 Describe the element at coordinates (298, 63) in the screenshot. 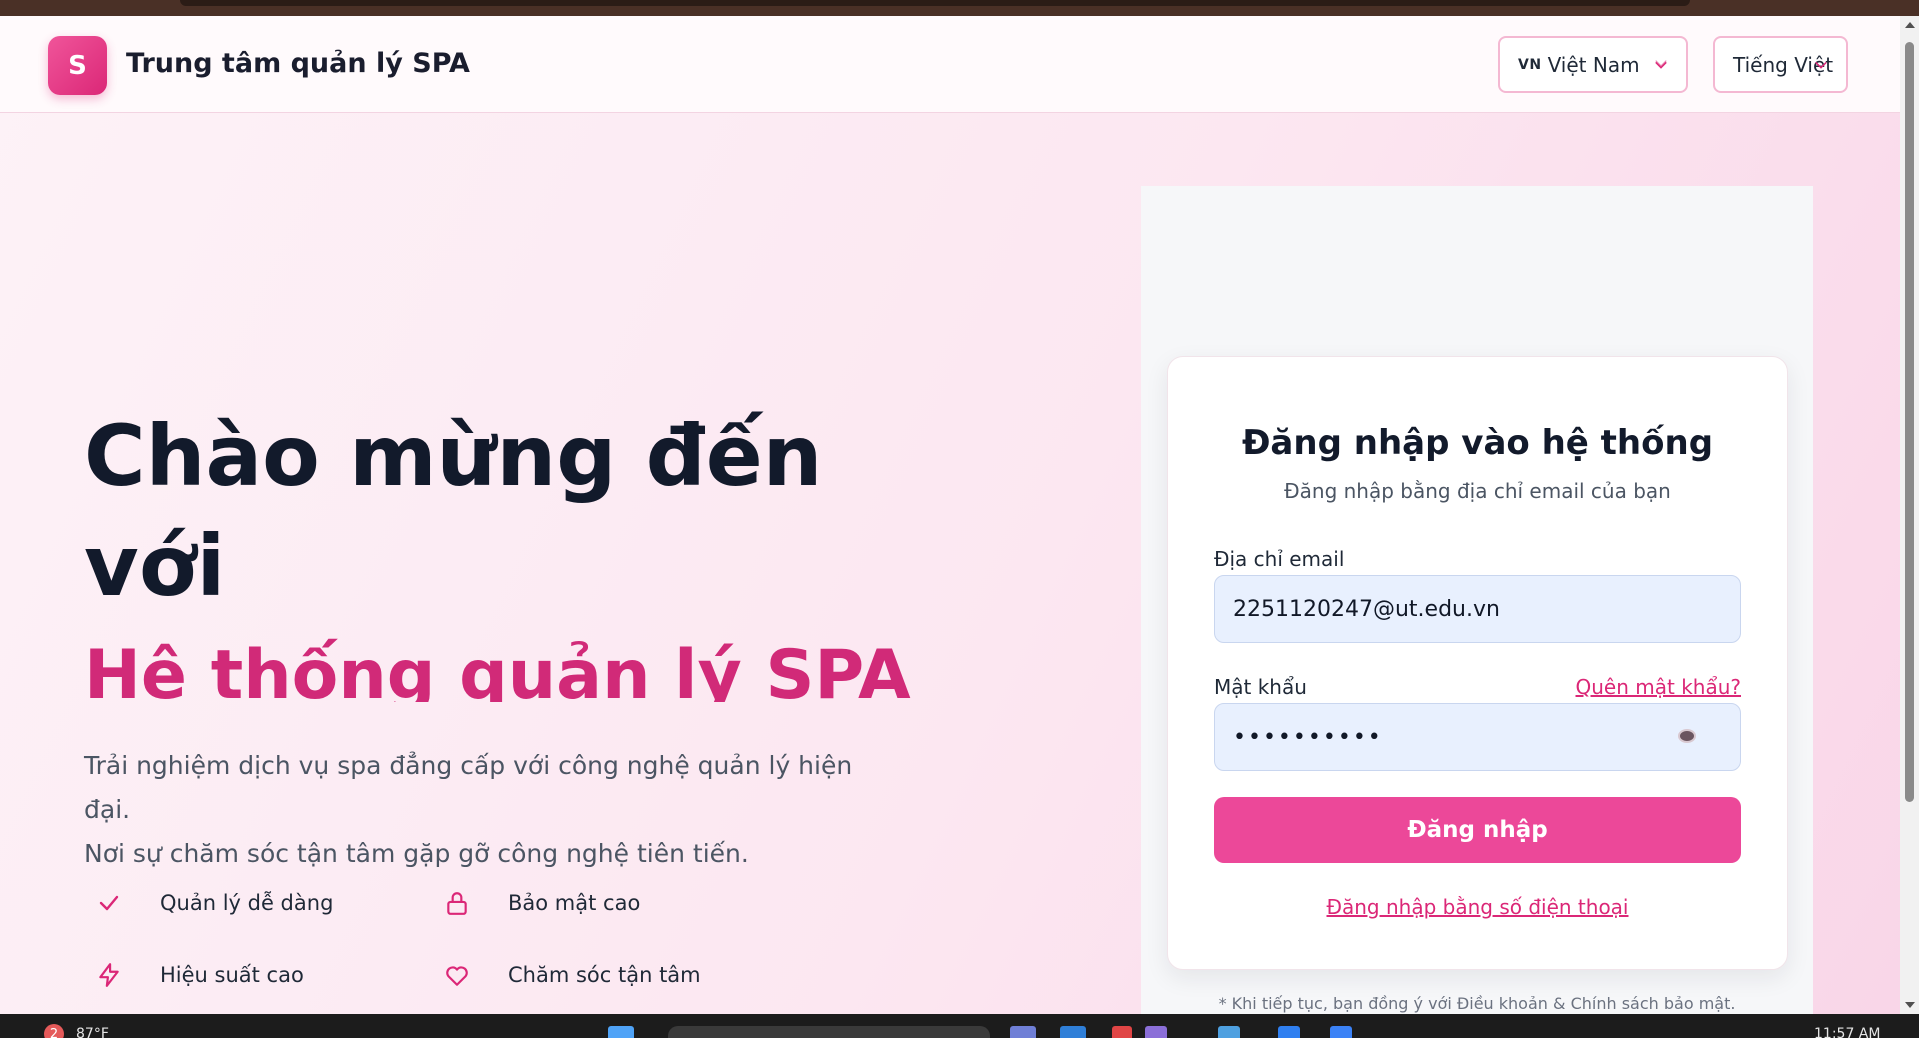

I see `brand-title: Trung tâm quản lý SPA` at that location.